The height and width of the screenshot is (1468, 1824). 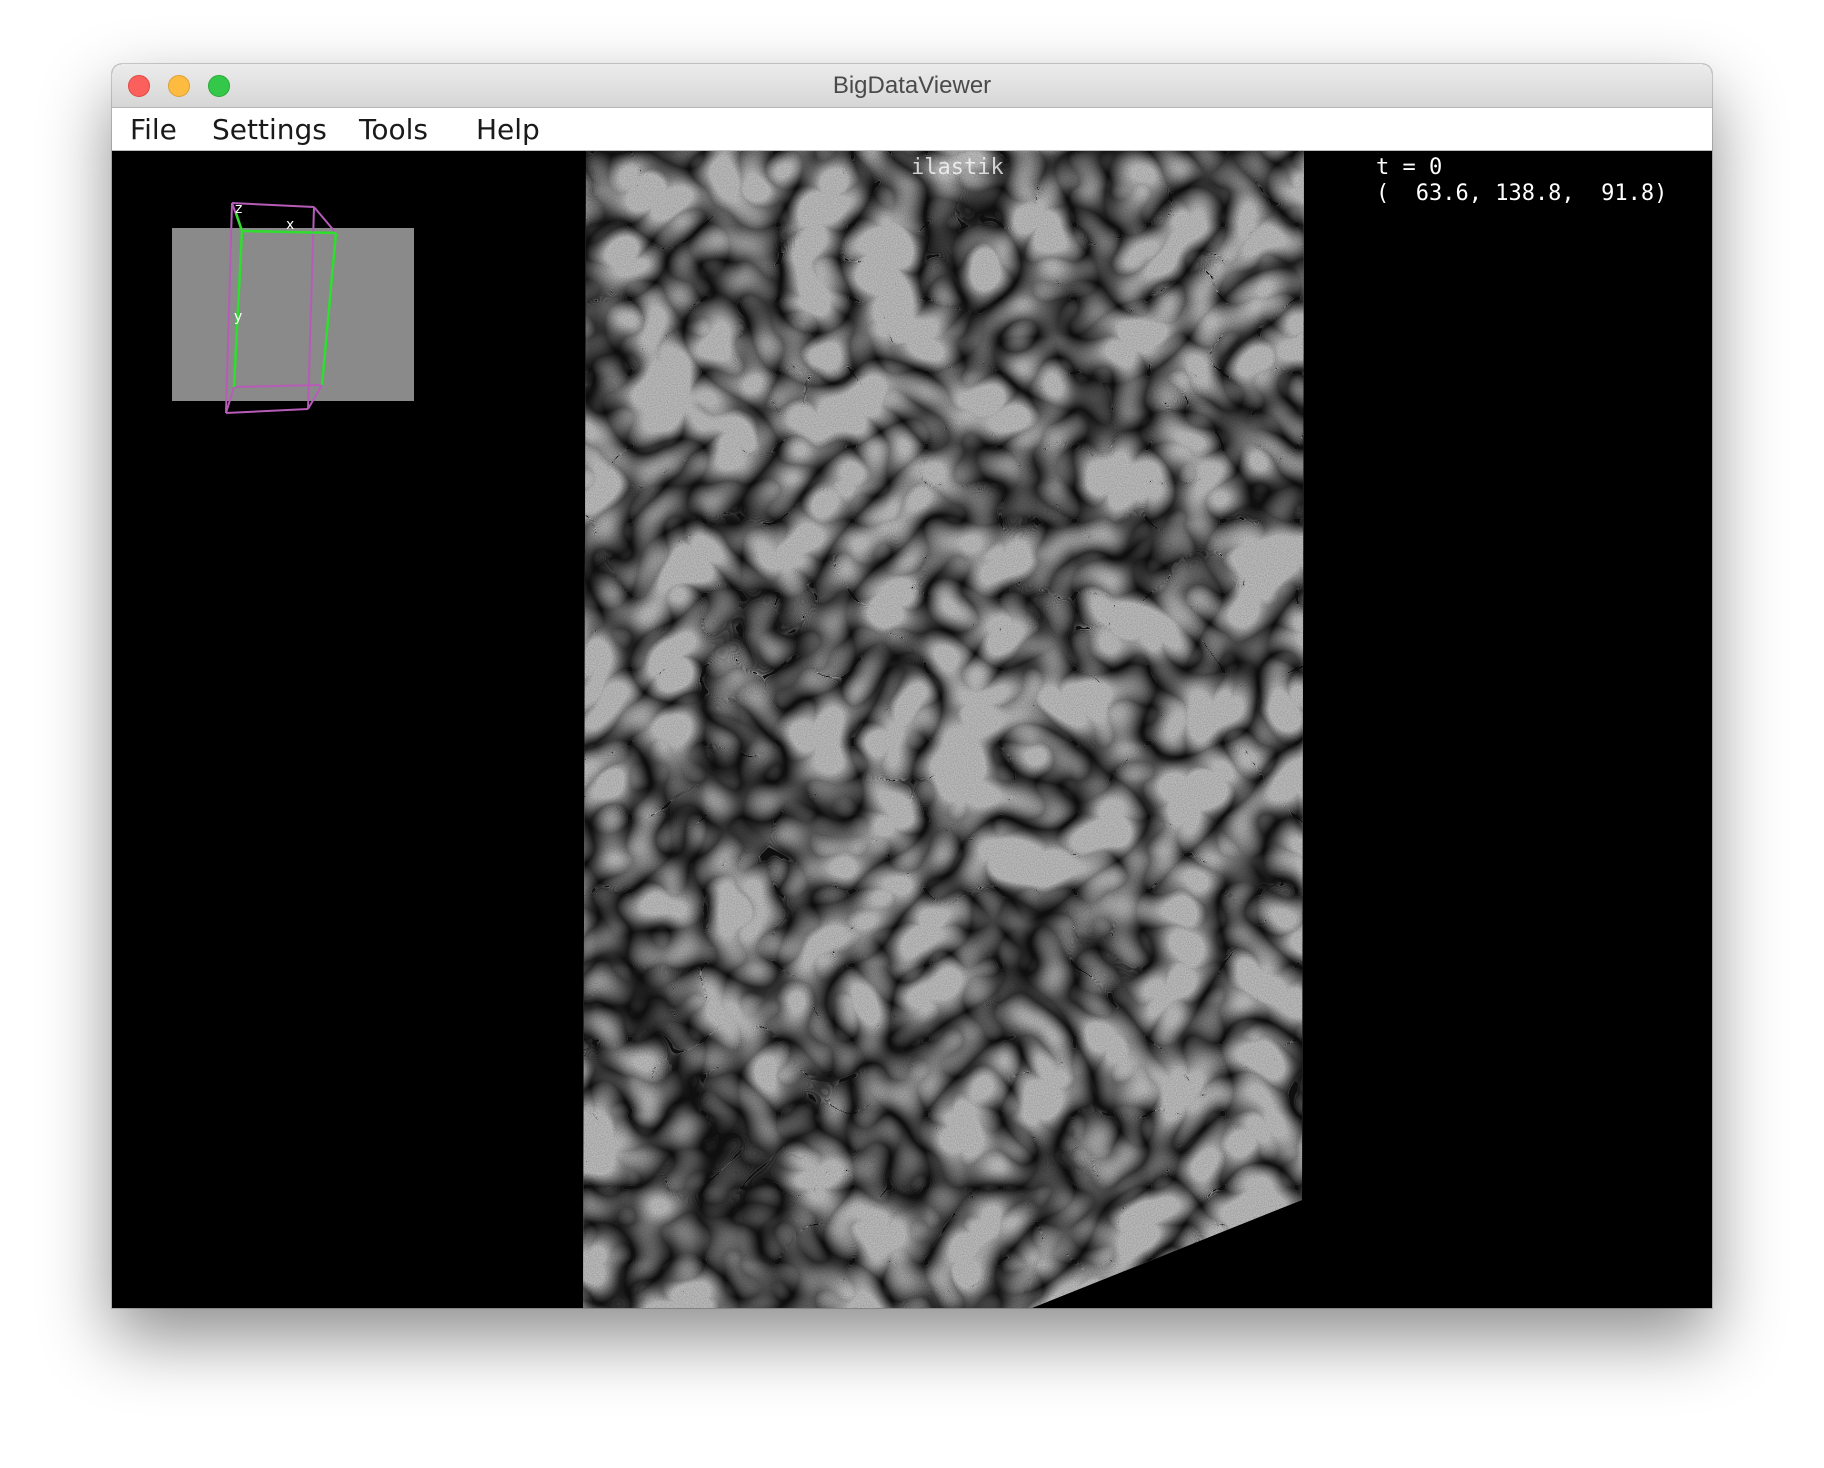 What do you see at coordinates (912, 129) in the screenshot?
I see `menu-bar: File Settings Tools Help` at bounding box center [912, 129].